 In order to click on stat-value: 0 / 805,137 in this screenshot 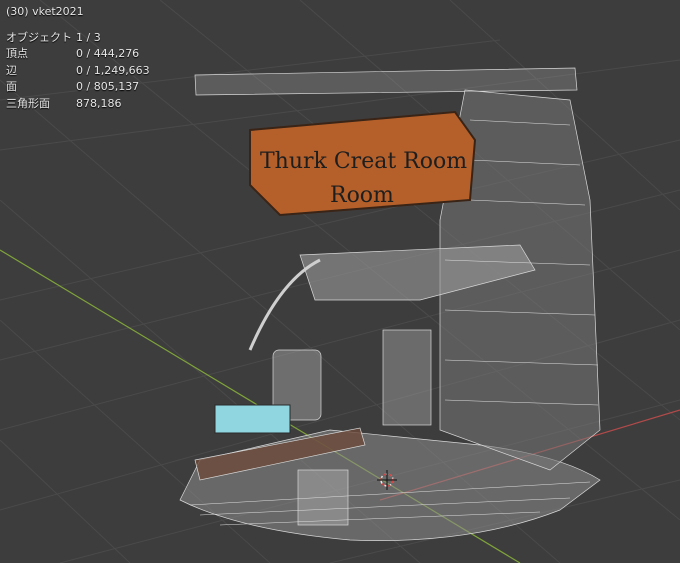, I will do `click(108, 87)`.